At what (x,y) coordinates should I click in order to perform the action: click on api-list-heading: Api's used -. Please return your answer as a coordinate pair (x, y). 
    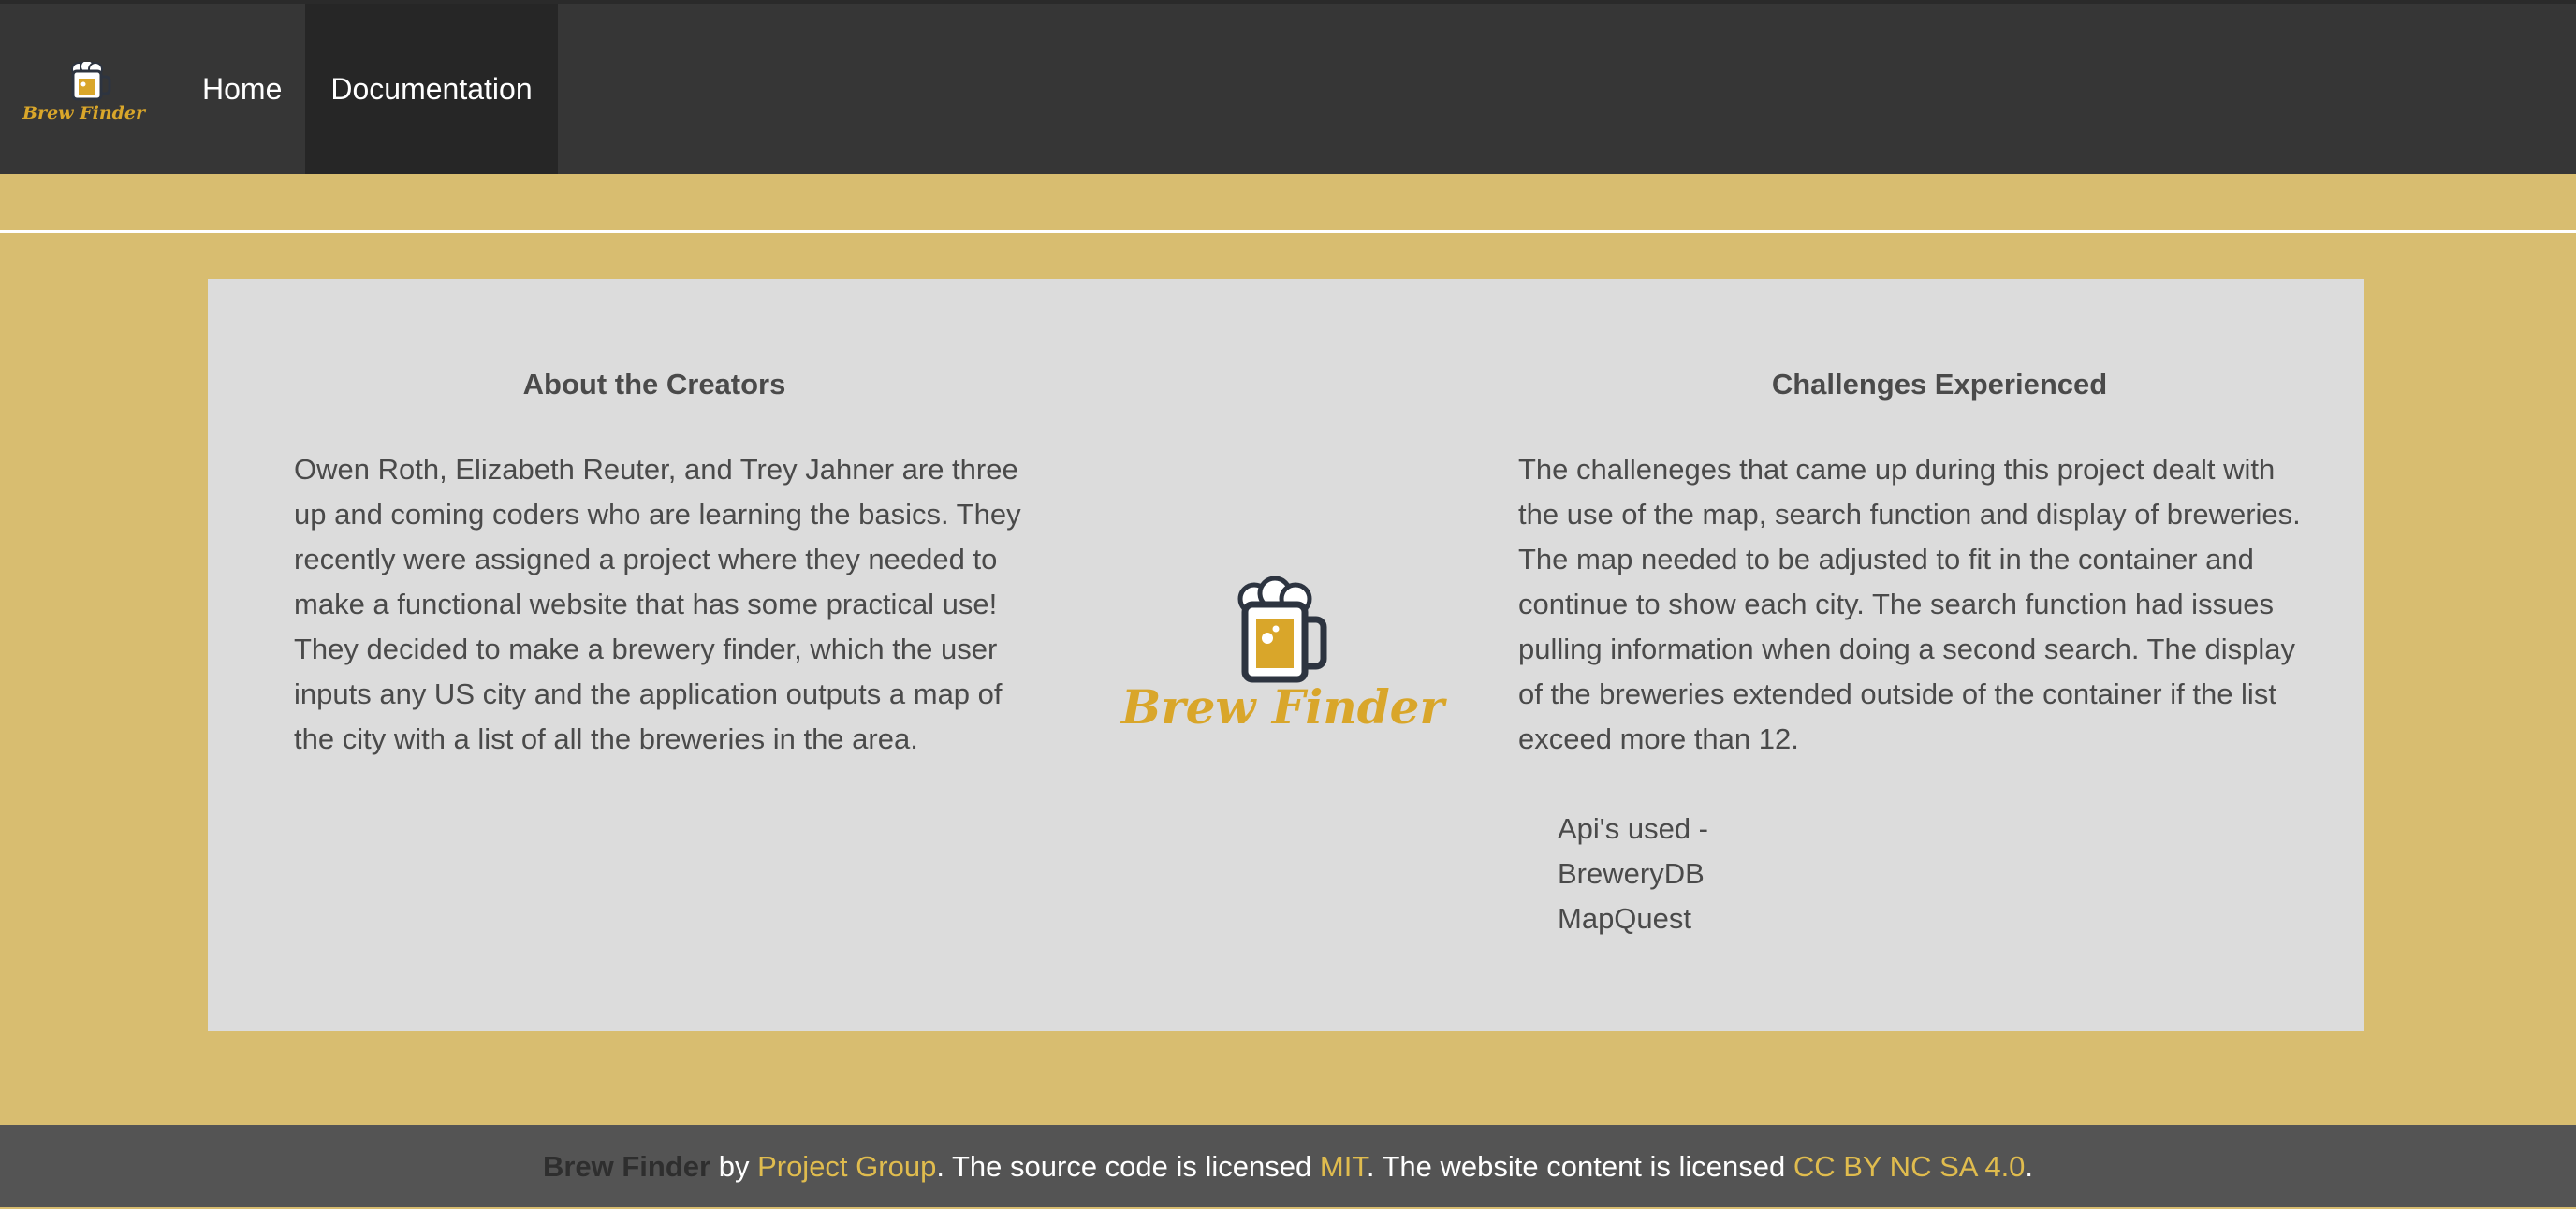
    Looking at the image, I should click on (1633, 829).